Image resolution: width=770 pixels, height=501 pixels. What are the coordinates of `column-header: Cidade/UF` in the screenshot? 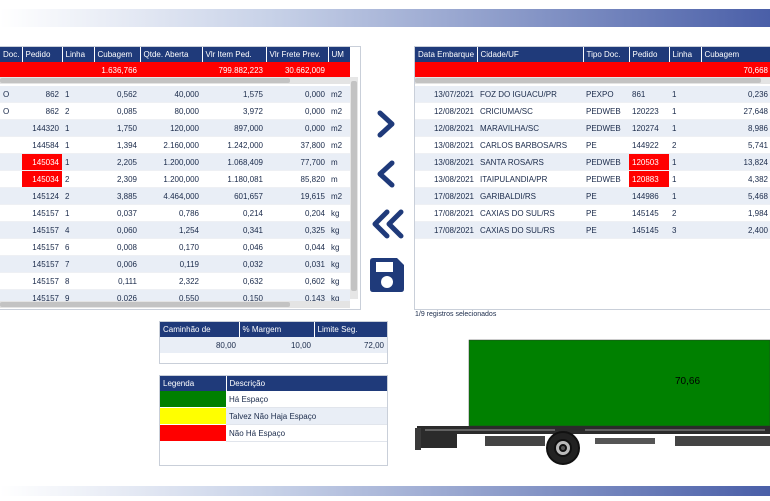 It's located at (530, 54).